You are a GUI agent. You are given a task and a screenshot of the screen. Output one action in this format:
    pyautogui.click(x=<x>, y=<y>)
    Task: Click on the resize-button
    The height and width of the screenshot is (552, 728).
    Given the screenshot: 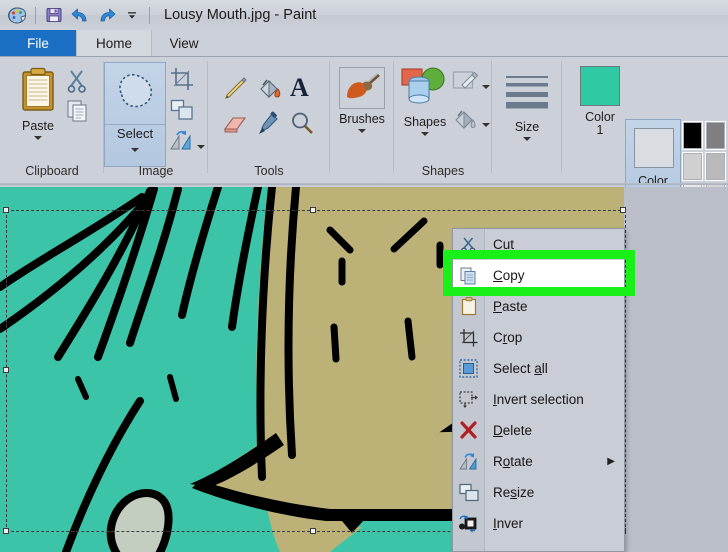 What is the action you would take?
    pyautogui.click(x=182, y=112)
    